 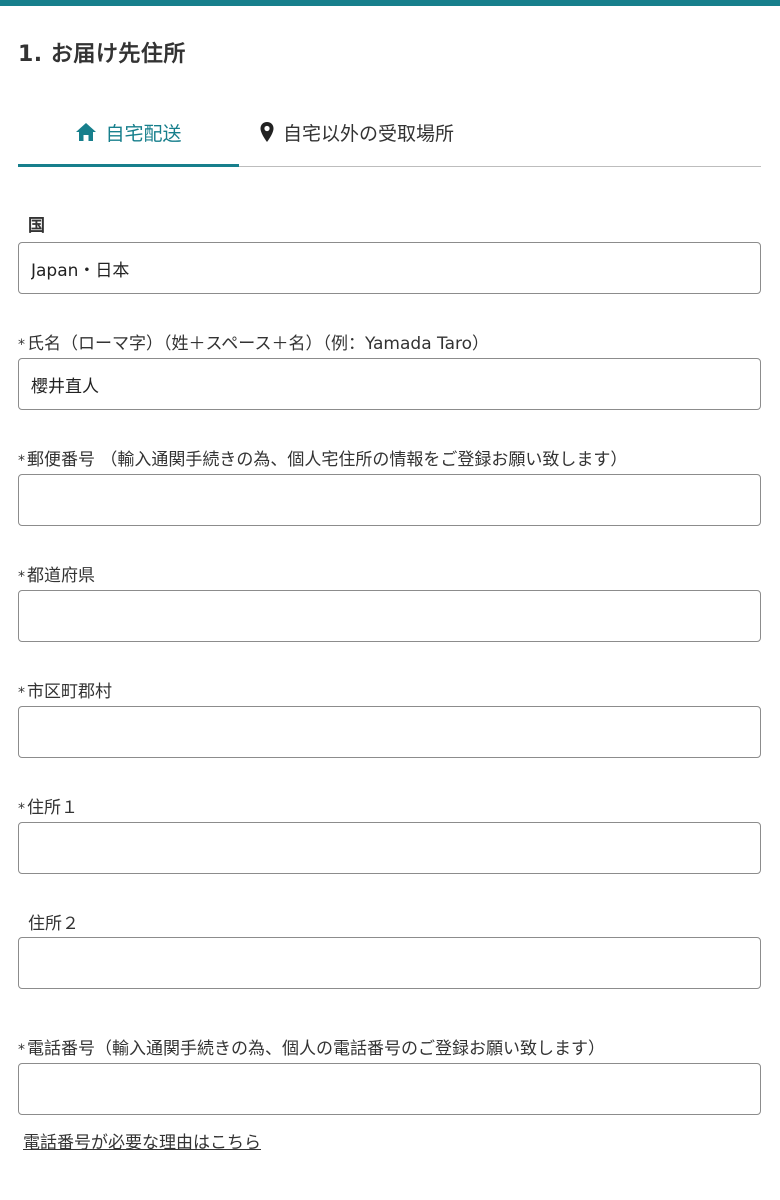 I want to click on home-icon, so click(x=86, y=132).